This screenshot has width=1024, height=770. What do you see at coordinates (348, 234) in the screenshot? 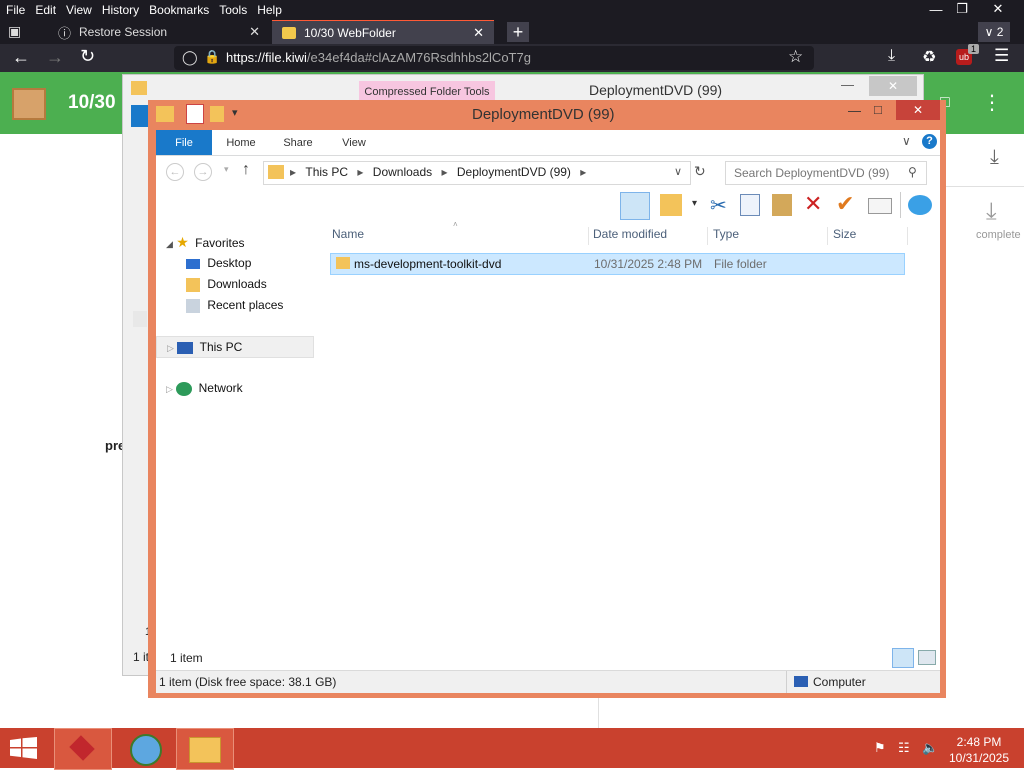
I see `column-label: Name` at bounding box center [348, 234].